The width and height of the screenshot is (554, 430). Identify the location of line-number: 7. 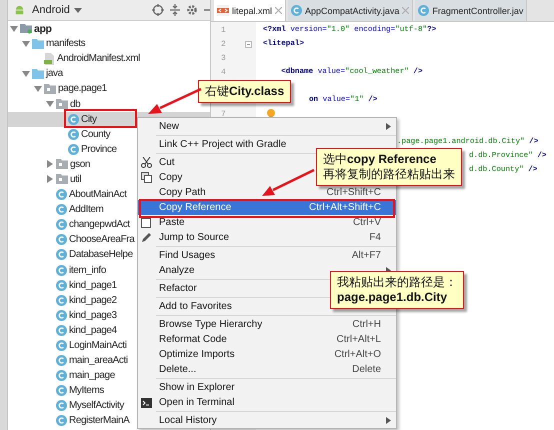
(223, 114).